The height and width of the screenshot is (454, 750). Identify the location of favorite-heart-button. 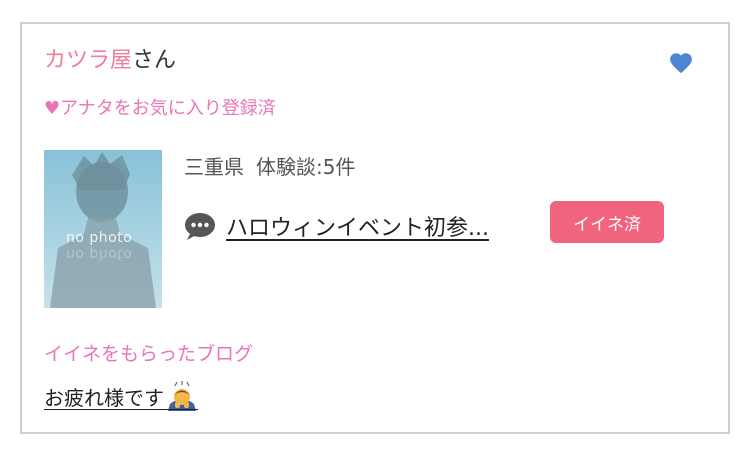
(681, 63).